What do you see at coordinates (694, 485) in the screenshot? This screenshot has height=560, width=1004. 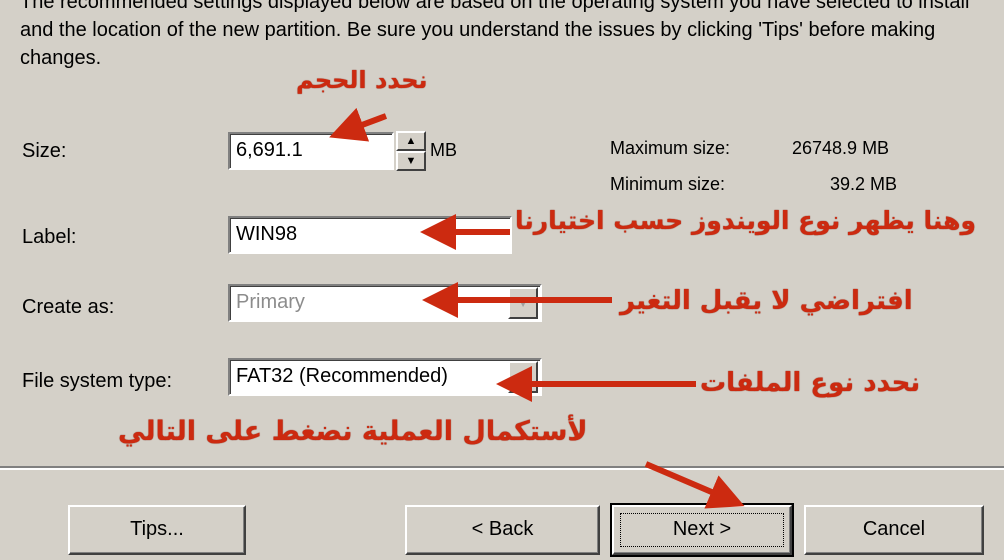 I see `arrow-next` at bounding box center [694, 485].